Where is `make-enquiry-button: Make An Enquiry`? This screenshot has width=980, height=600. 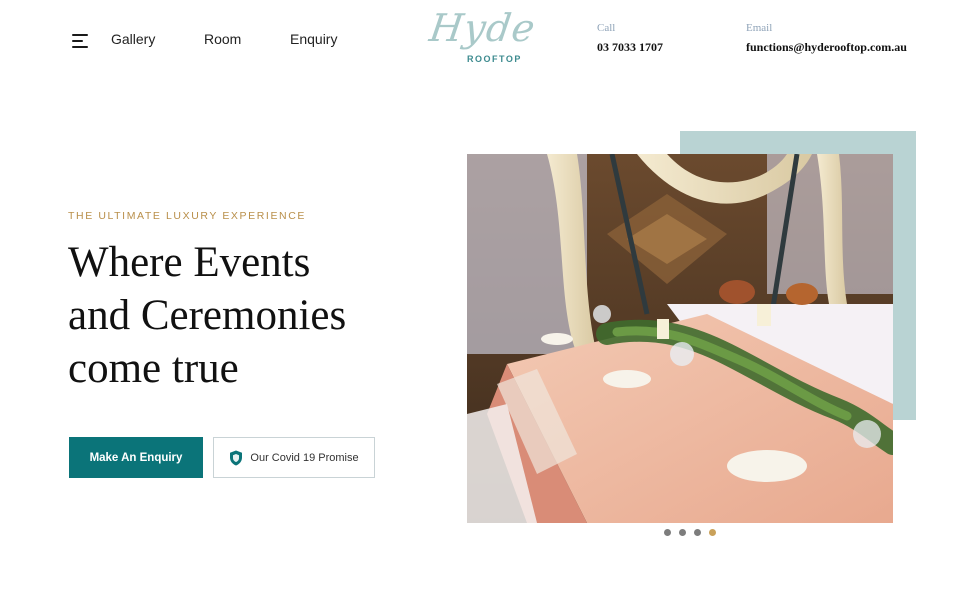 make-enquiry-button: Make An Enquiry is located at coordinates (136, 457).